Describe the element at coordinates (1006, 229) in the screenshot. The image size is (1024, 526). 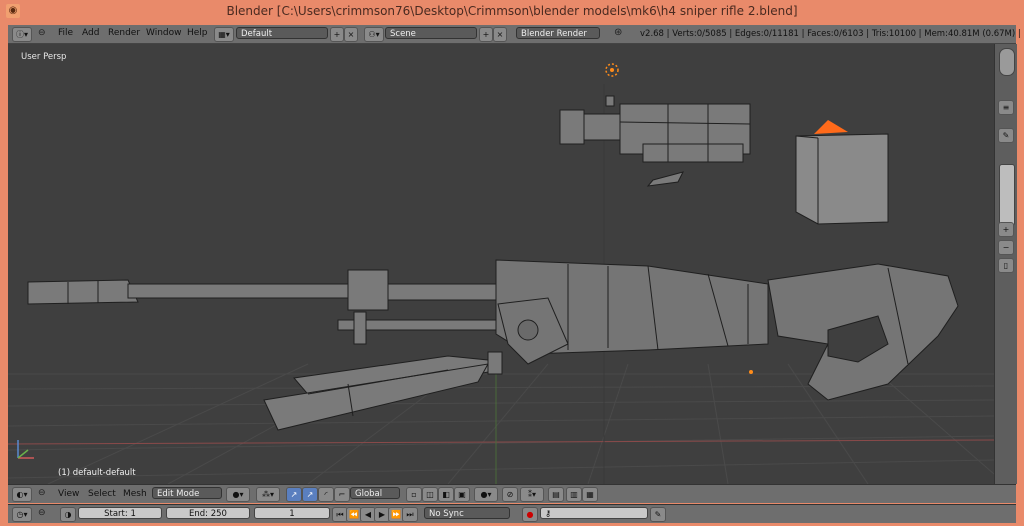
I see `zoom-in-icon: +` at that location.